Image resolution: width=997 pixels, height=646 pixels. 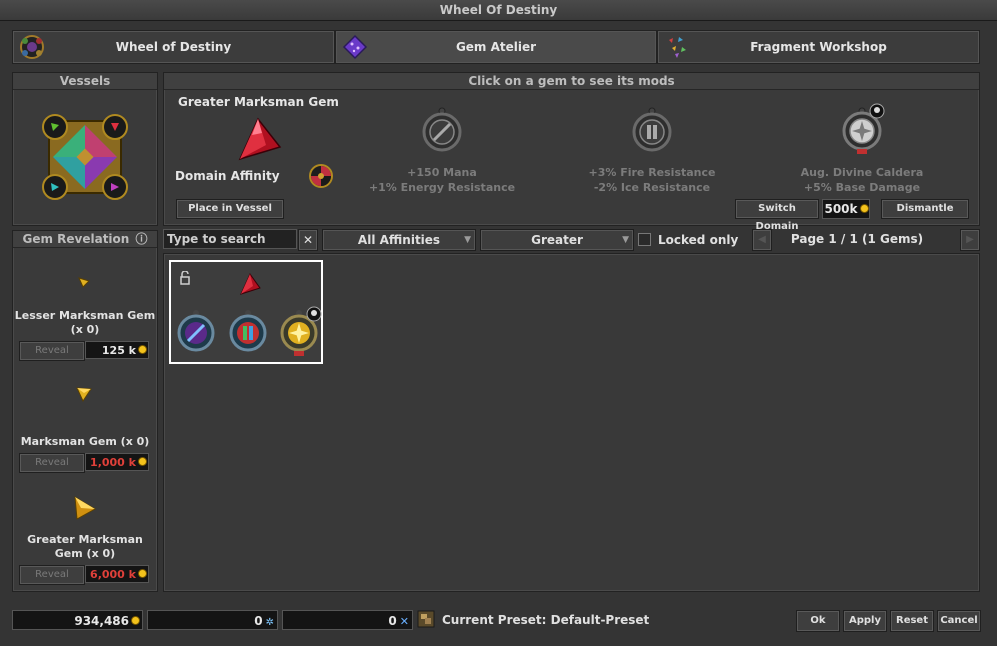 What do you see at coordinates (970, 240) in the screenshot?
I see `next-page-button: ▶` at bounding box center [970, 240].